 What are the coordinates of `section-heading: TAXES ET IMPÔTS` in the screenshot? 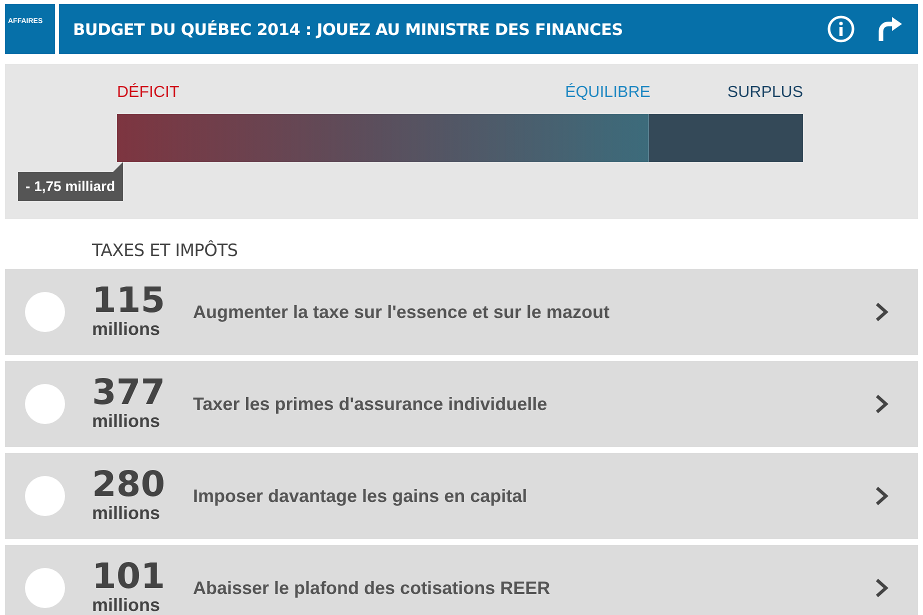 It's located at (165, 251).